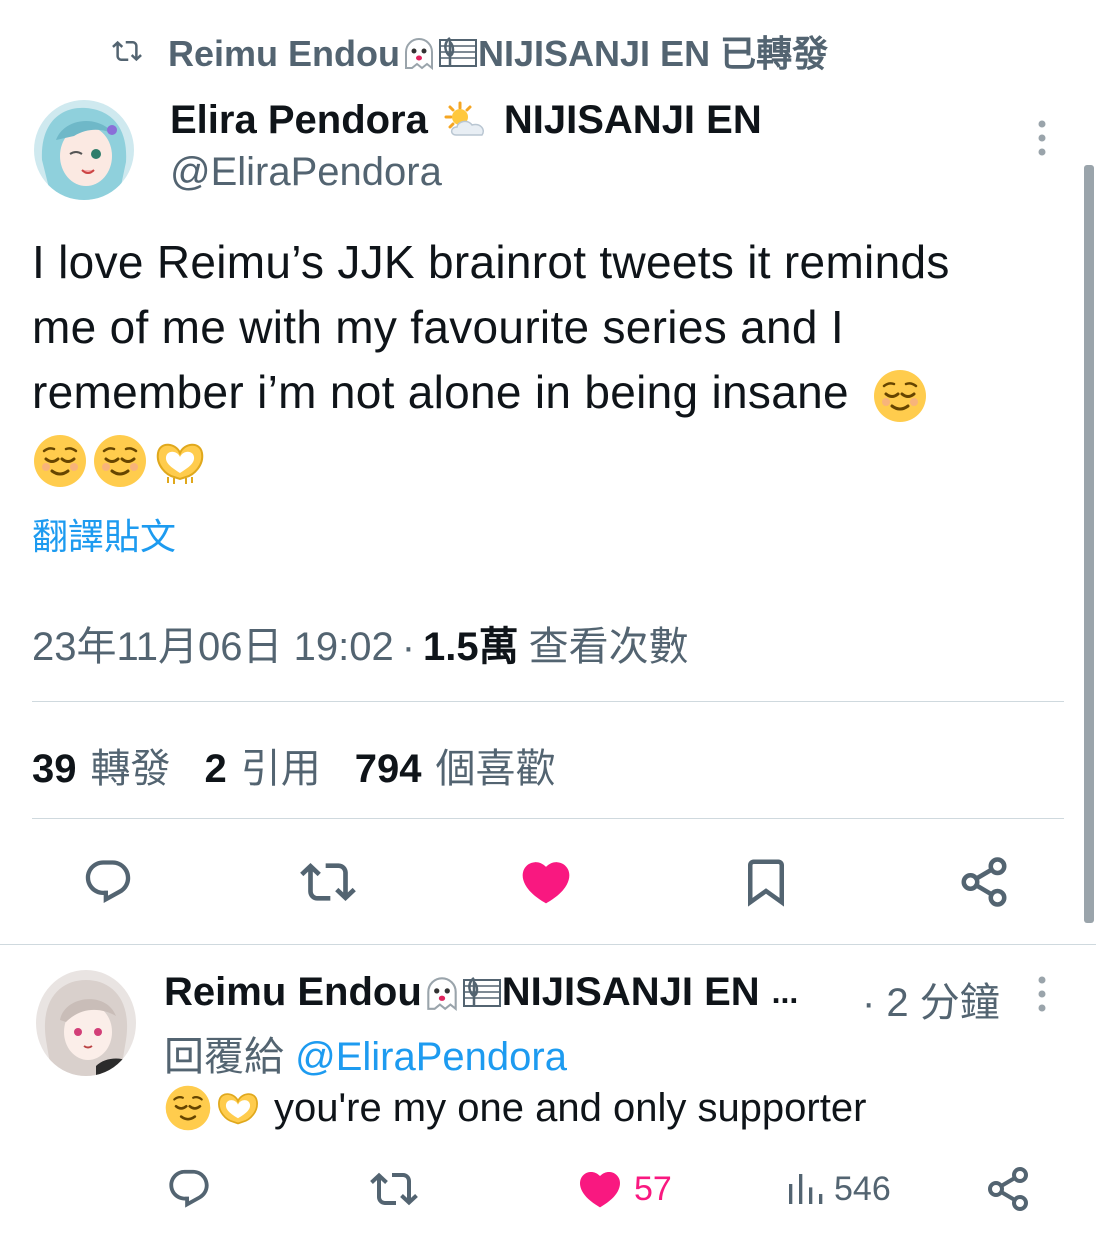 This screenshot has width=1096, height=1238. I want to click on reply-author-org: NIJISANJI EN, so click(630, 992).